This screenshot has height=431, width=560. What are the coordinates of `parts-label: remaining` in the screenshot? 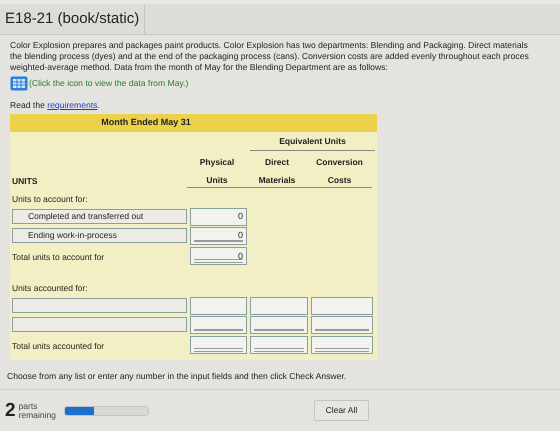 It's located at (37, 415).